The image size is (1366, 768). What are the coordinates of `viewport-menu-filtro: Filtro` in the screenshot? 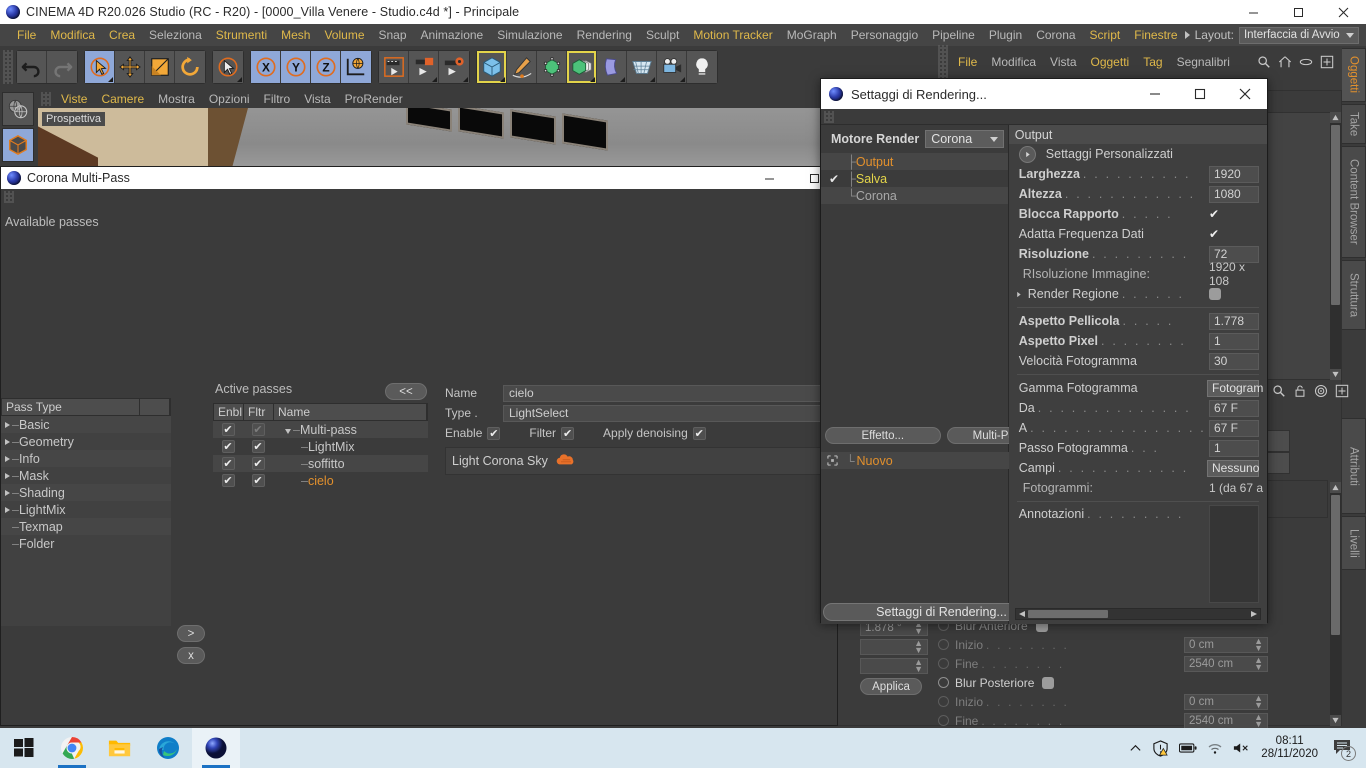 It's located at (277, 99).